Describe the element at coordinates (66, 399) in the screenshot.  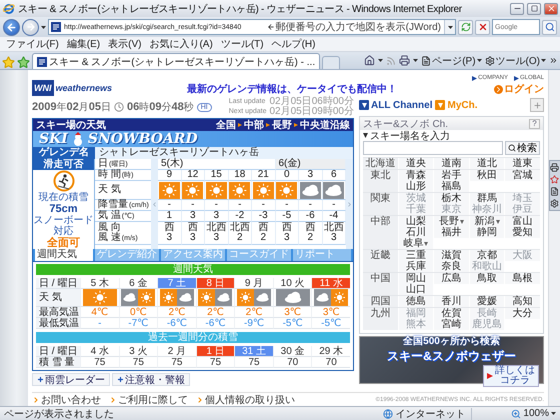
I see `footer-link: お問い合わせ` at that location.